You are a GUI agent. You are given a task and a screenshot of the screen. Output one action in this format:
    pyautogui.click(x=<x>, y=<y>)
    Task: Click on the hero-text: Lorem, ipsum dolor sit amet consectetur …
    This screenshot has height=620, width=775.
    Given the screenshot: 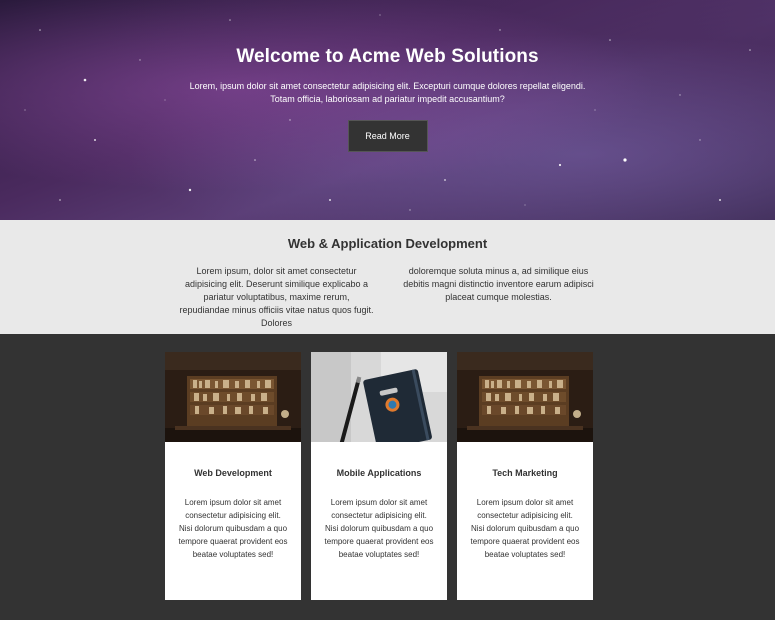 What is the action you would take?
    pyautogui.click(x=387, y=92)
    